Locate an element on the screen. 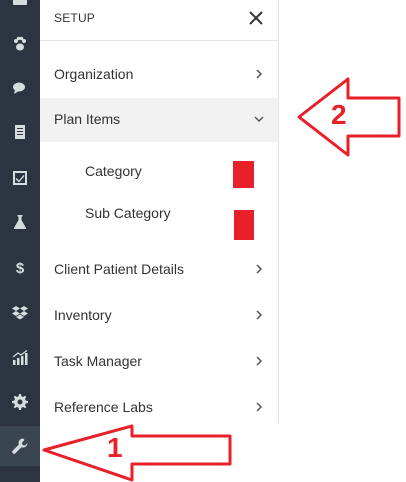 This screenshot has height=482, width=406. dollar-icon: $ is located at coordinates (20, 268).